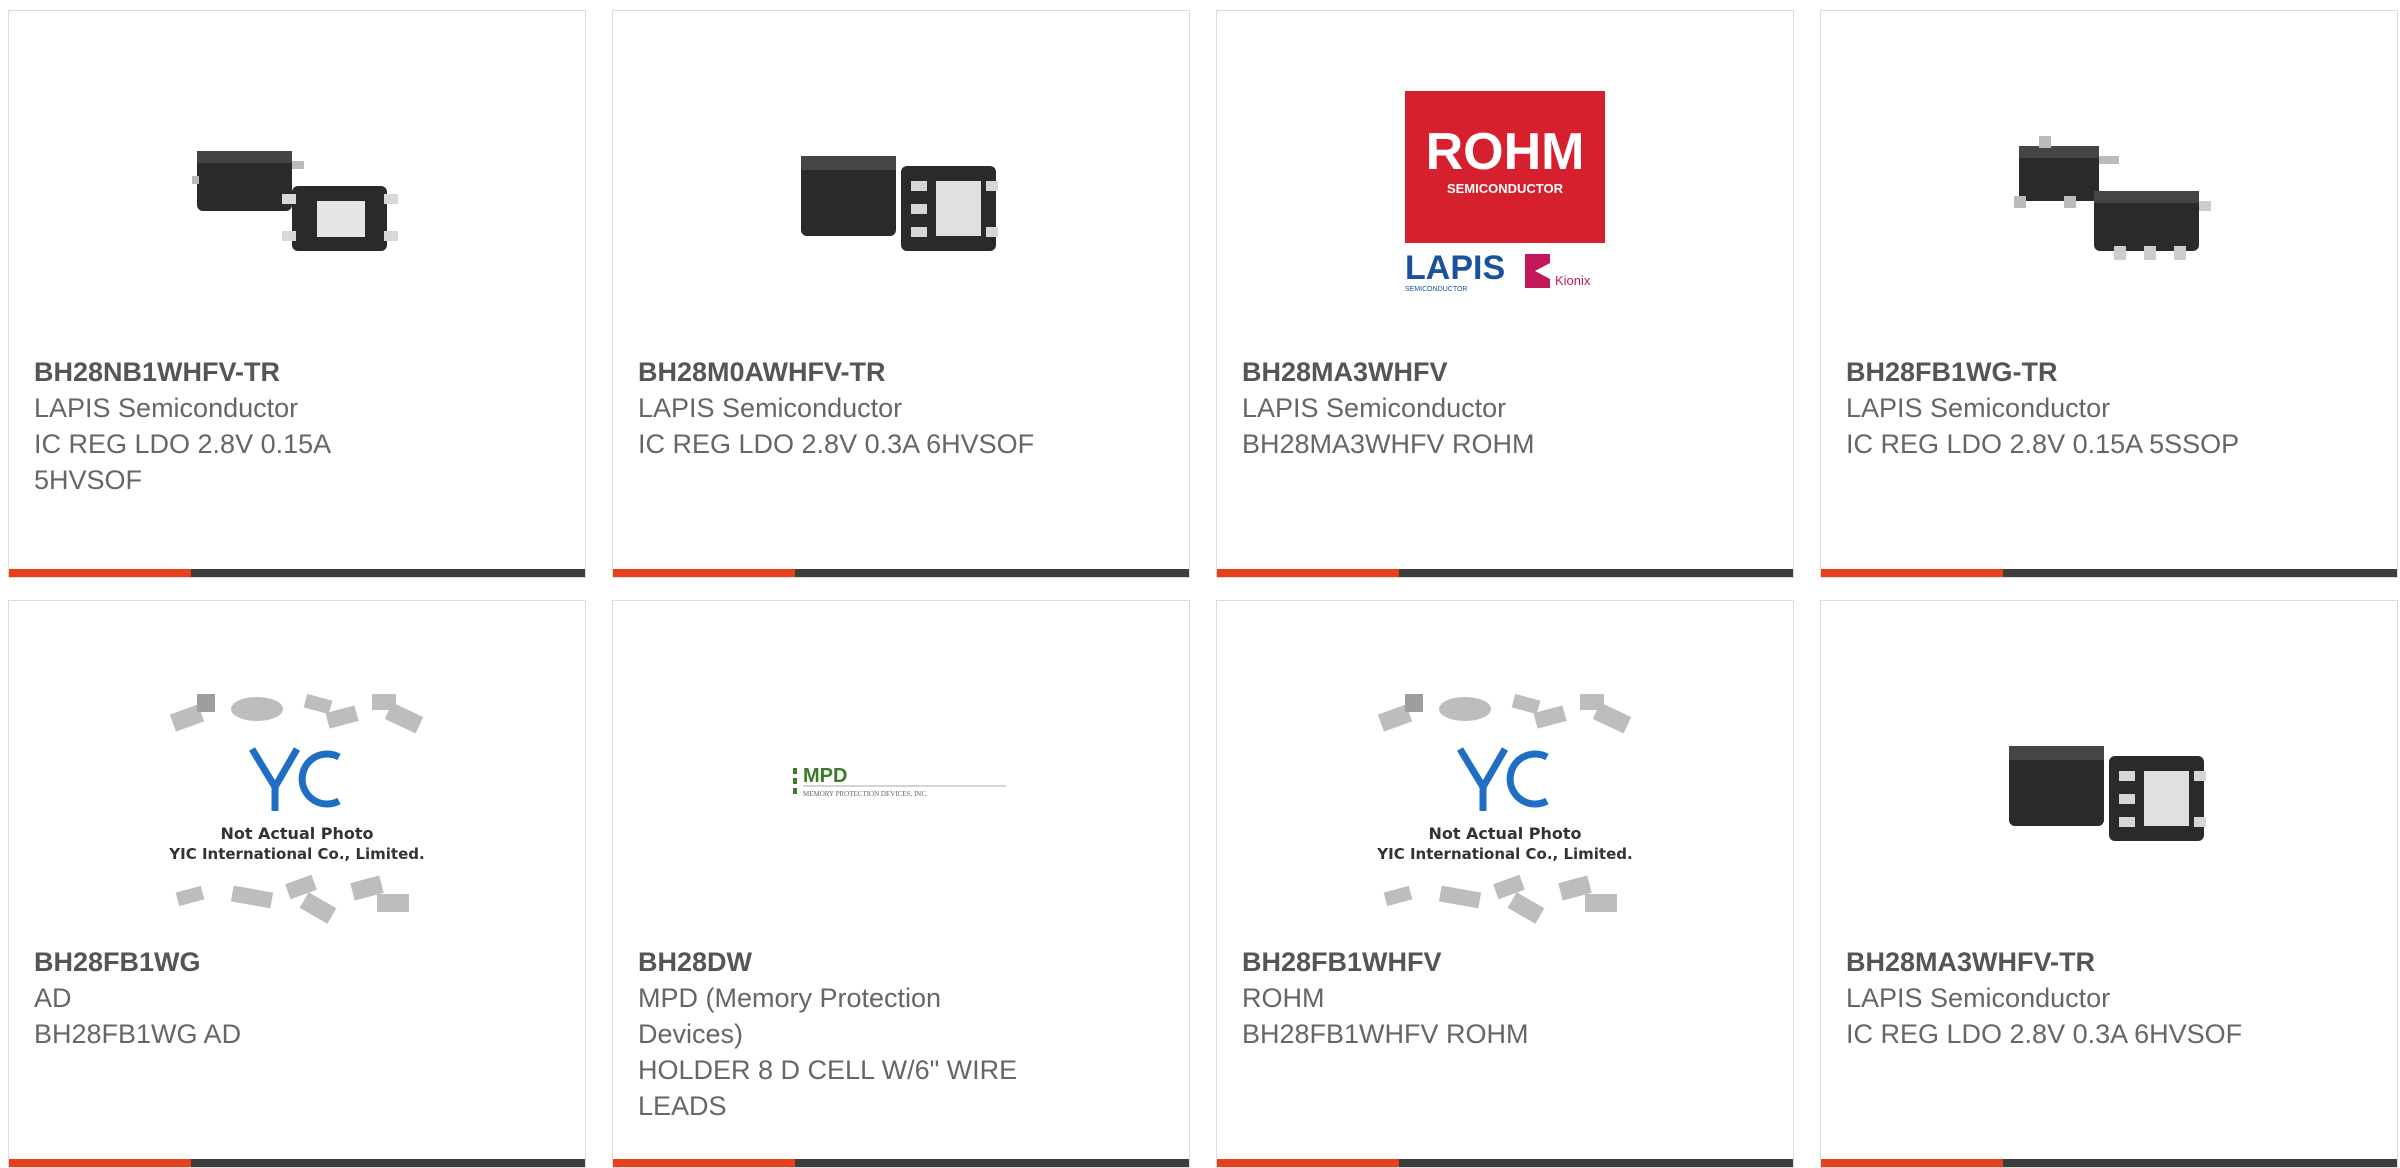 This screenshot has width=2400, height=1168. I want to click on product-image: MPD MEMORY PROTECTION DEVICES, INC., so click(901, 786).